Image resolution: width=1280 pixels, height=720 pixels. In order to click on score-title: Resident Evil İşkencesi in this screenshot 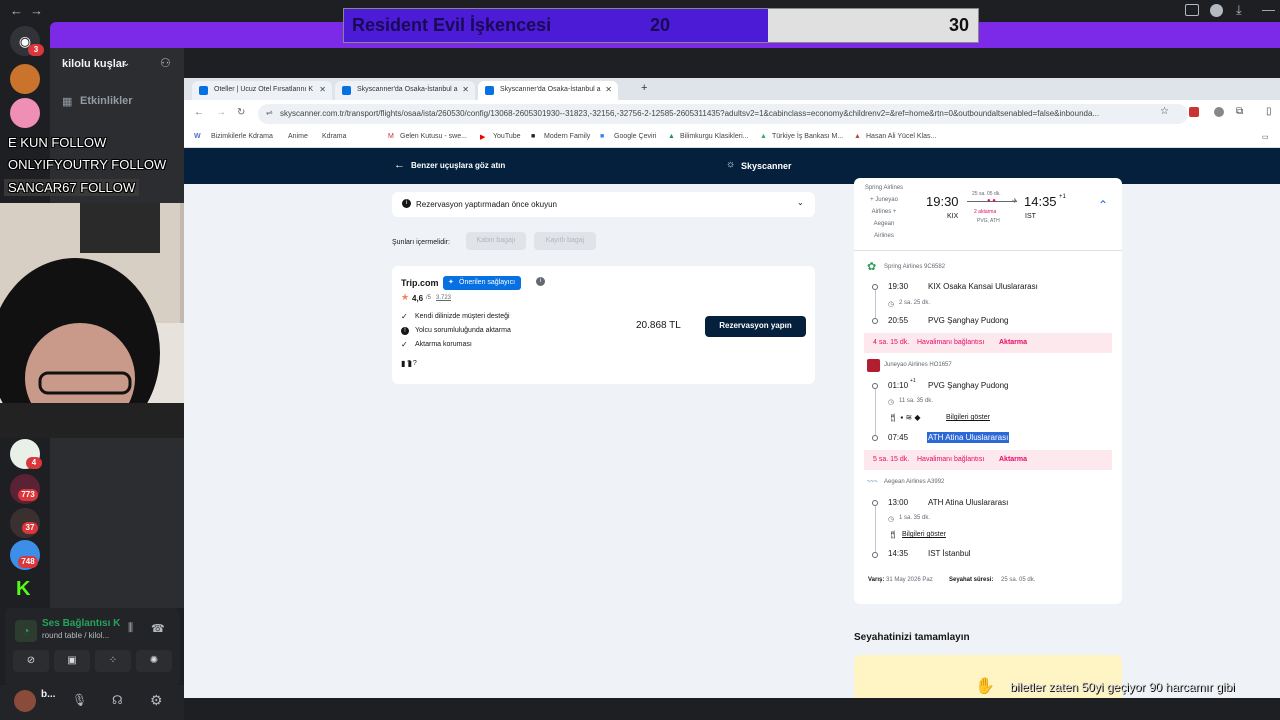, I will do `click(452, 25)`.